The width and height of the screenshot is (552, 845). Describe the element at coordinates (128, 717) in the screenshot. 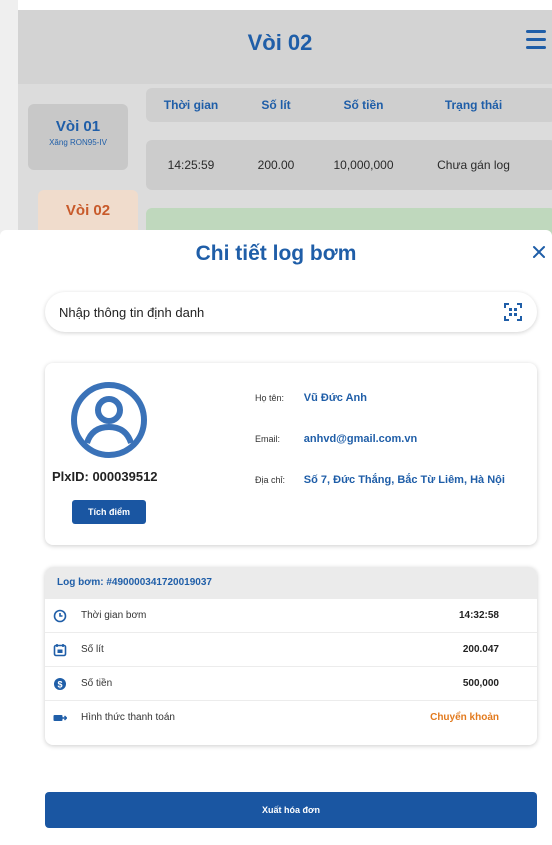

I see `log-label: Hình thức thanh toán` at that location.